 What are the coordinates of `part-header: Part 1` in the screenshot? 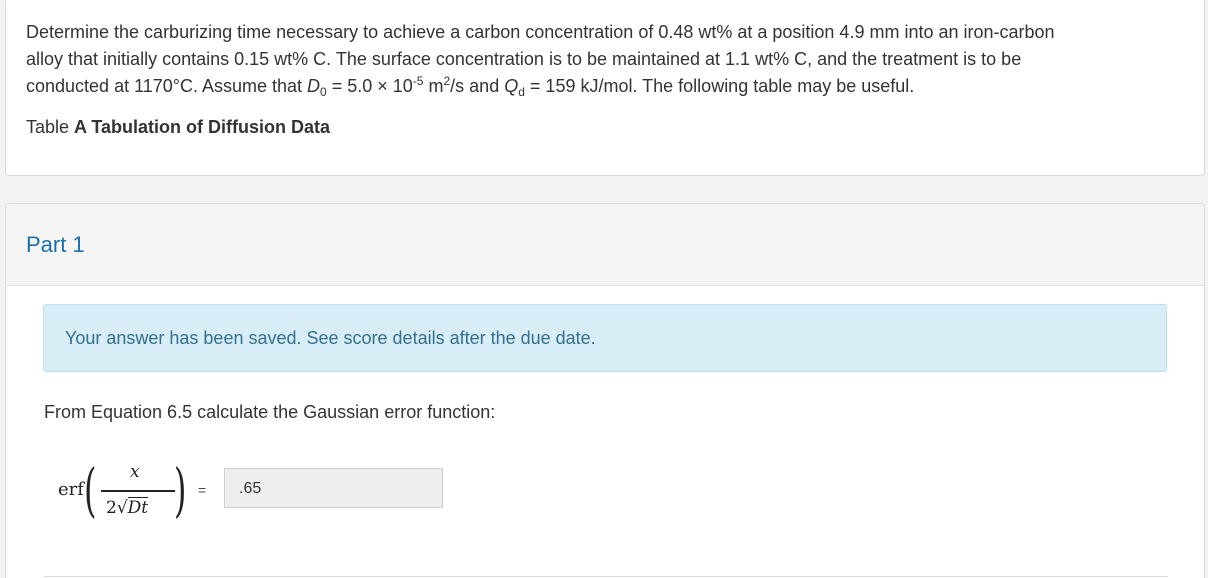 It's located at (605, 245).